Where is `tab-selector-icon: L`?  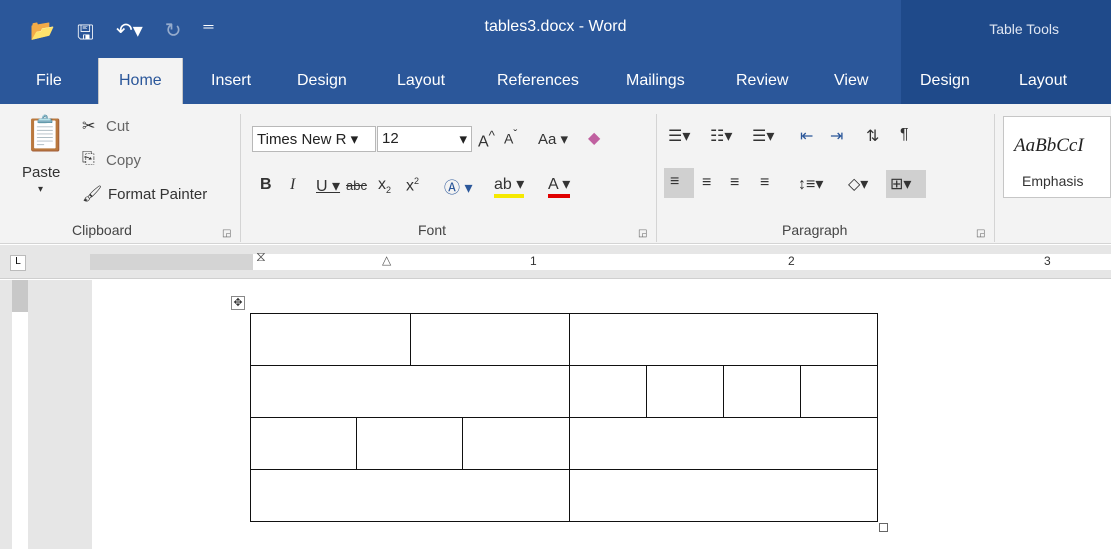 tab-selector-icon: L is located at coordinates (18, 263).